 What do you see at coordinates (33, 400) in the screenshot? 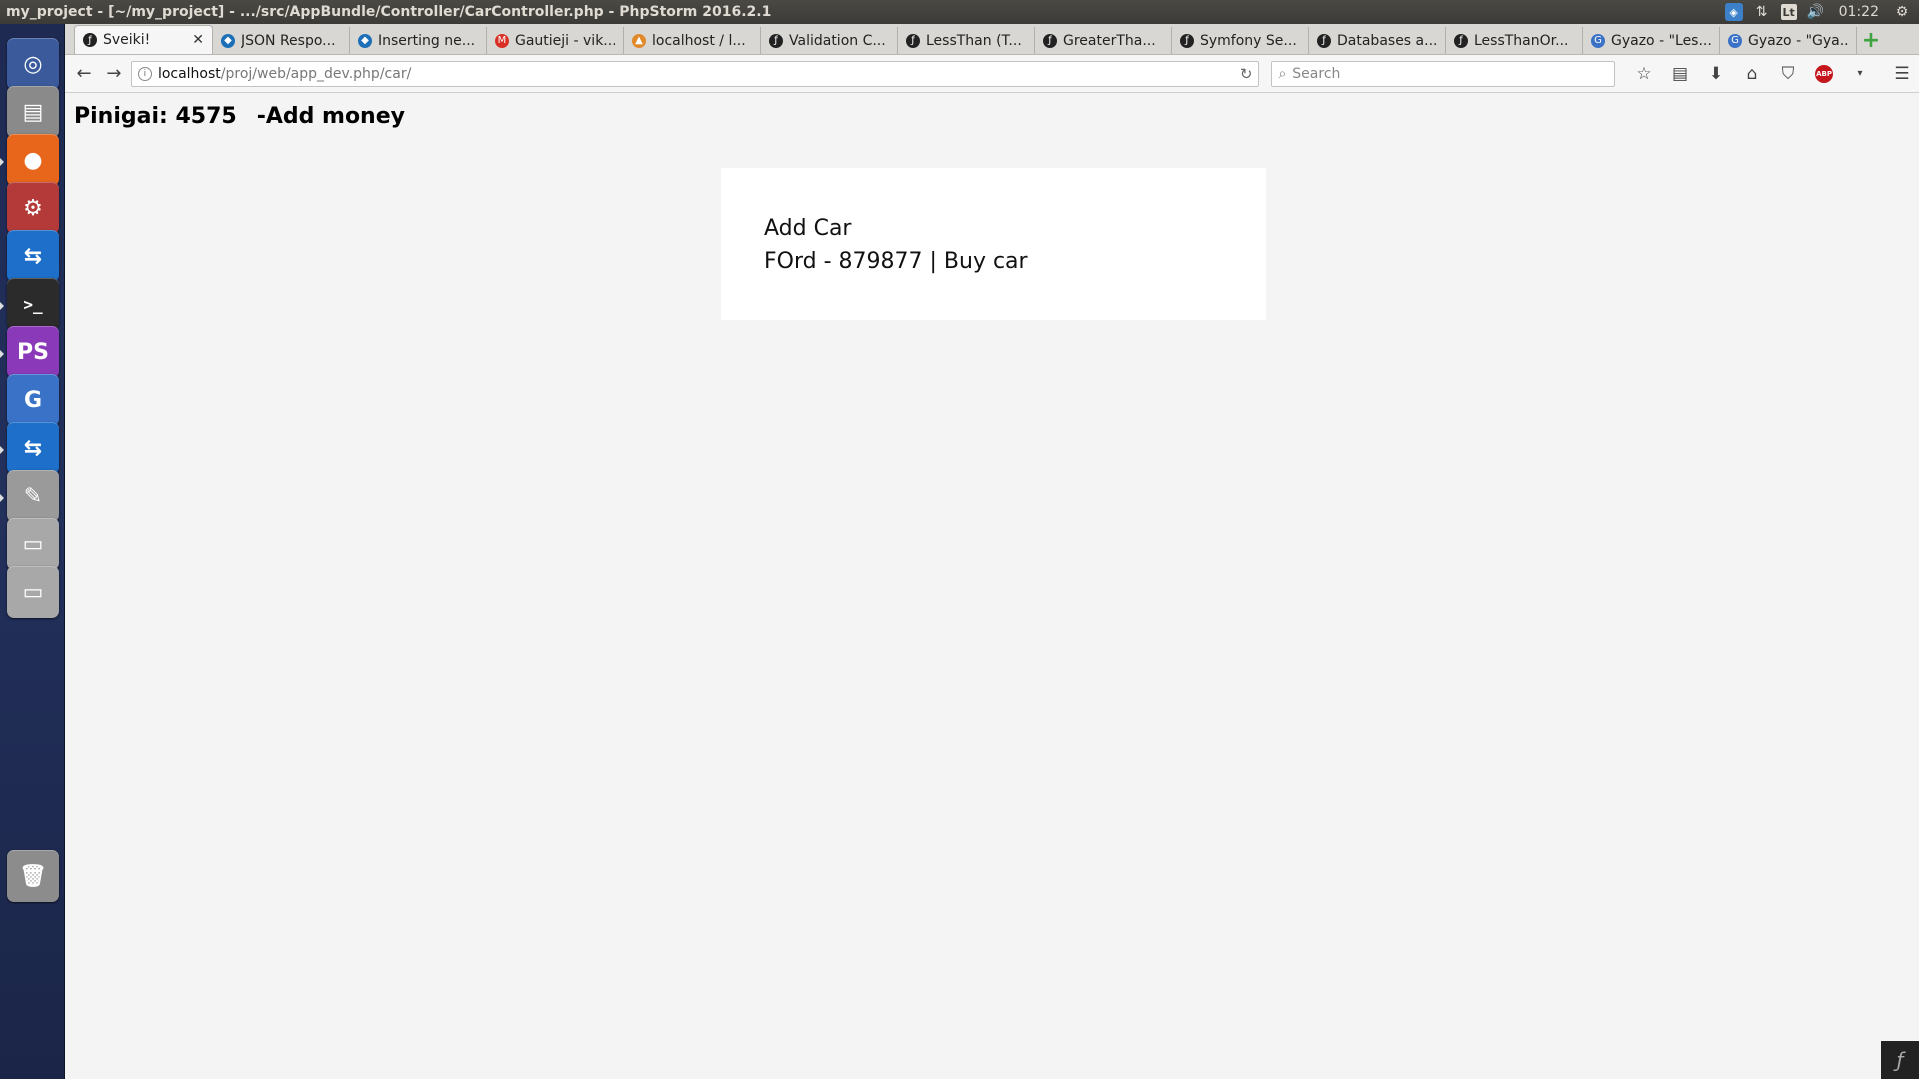
I see `gyazo-icon: G` at bounding box center [33, 400].